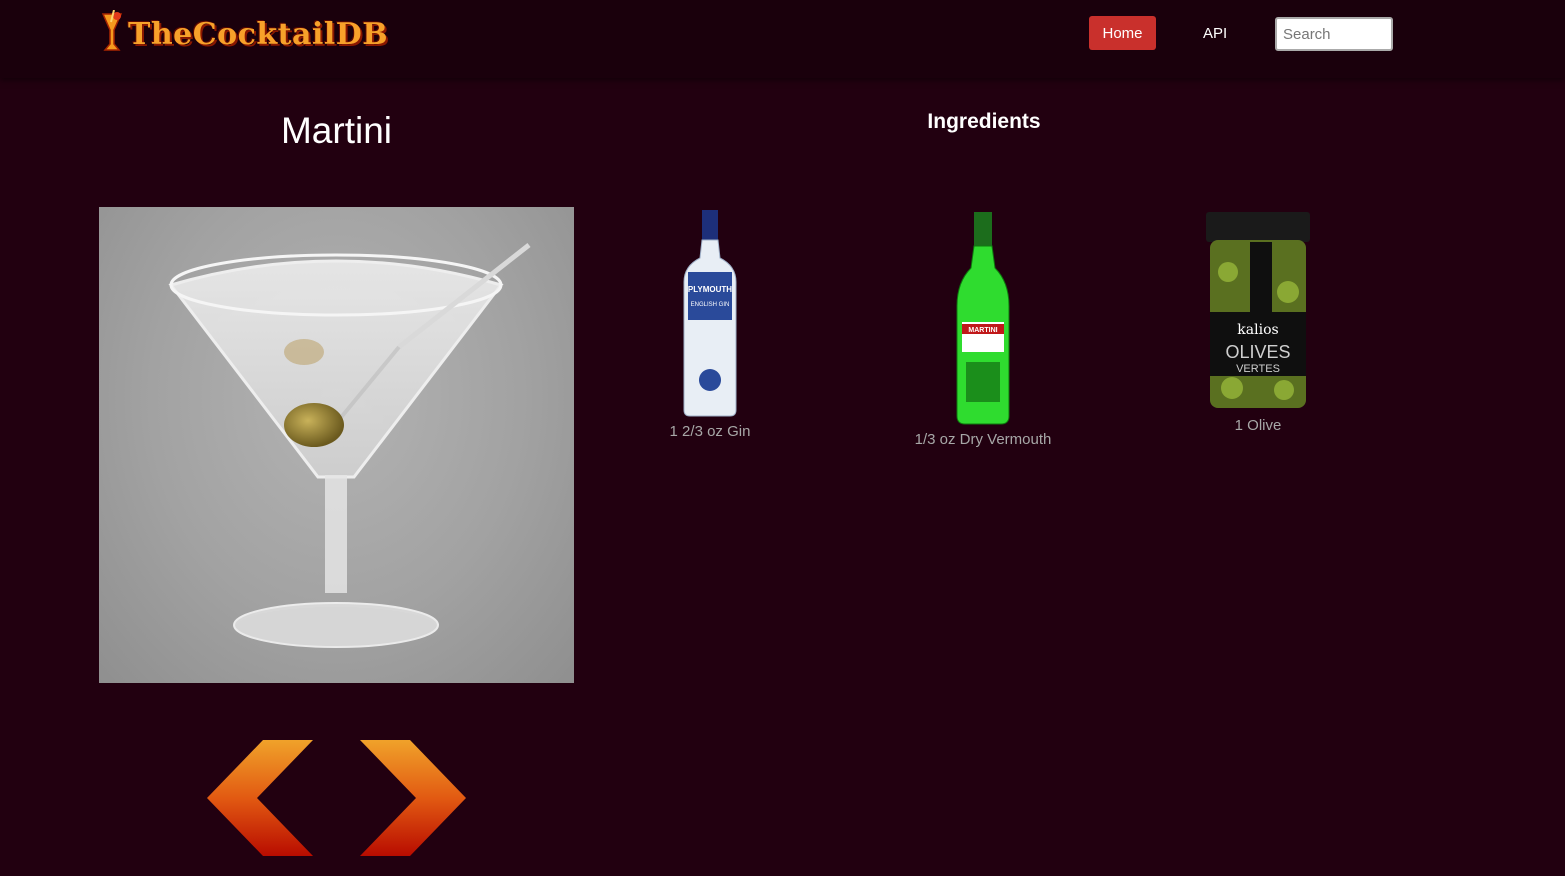 The image size is (1565, 876). I want to click on olive-jar-icon: kalios OLIVES VERTES, so click(1258, 314).